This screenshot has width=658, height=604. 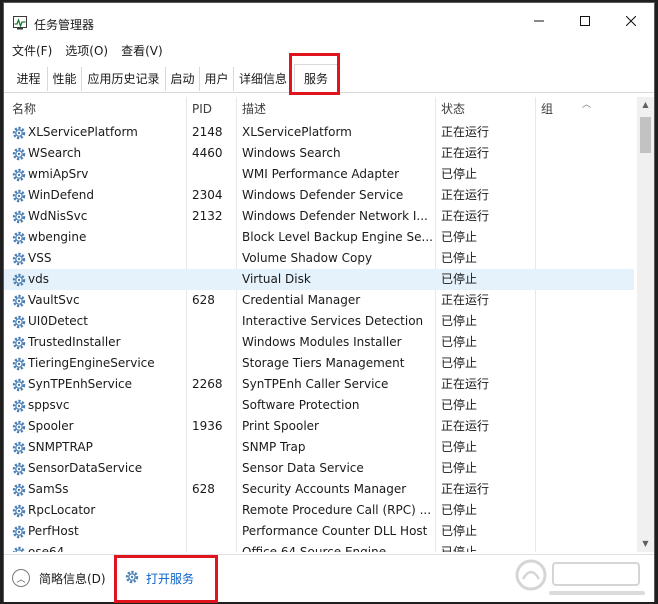 What do you see at coordinates (51, 426) in the screenshot?
I see `service-name: Spooler` at bounding box center [51, 426].